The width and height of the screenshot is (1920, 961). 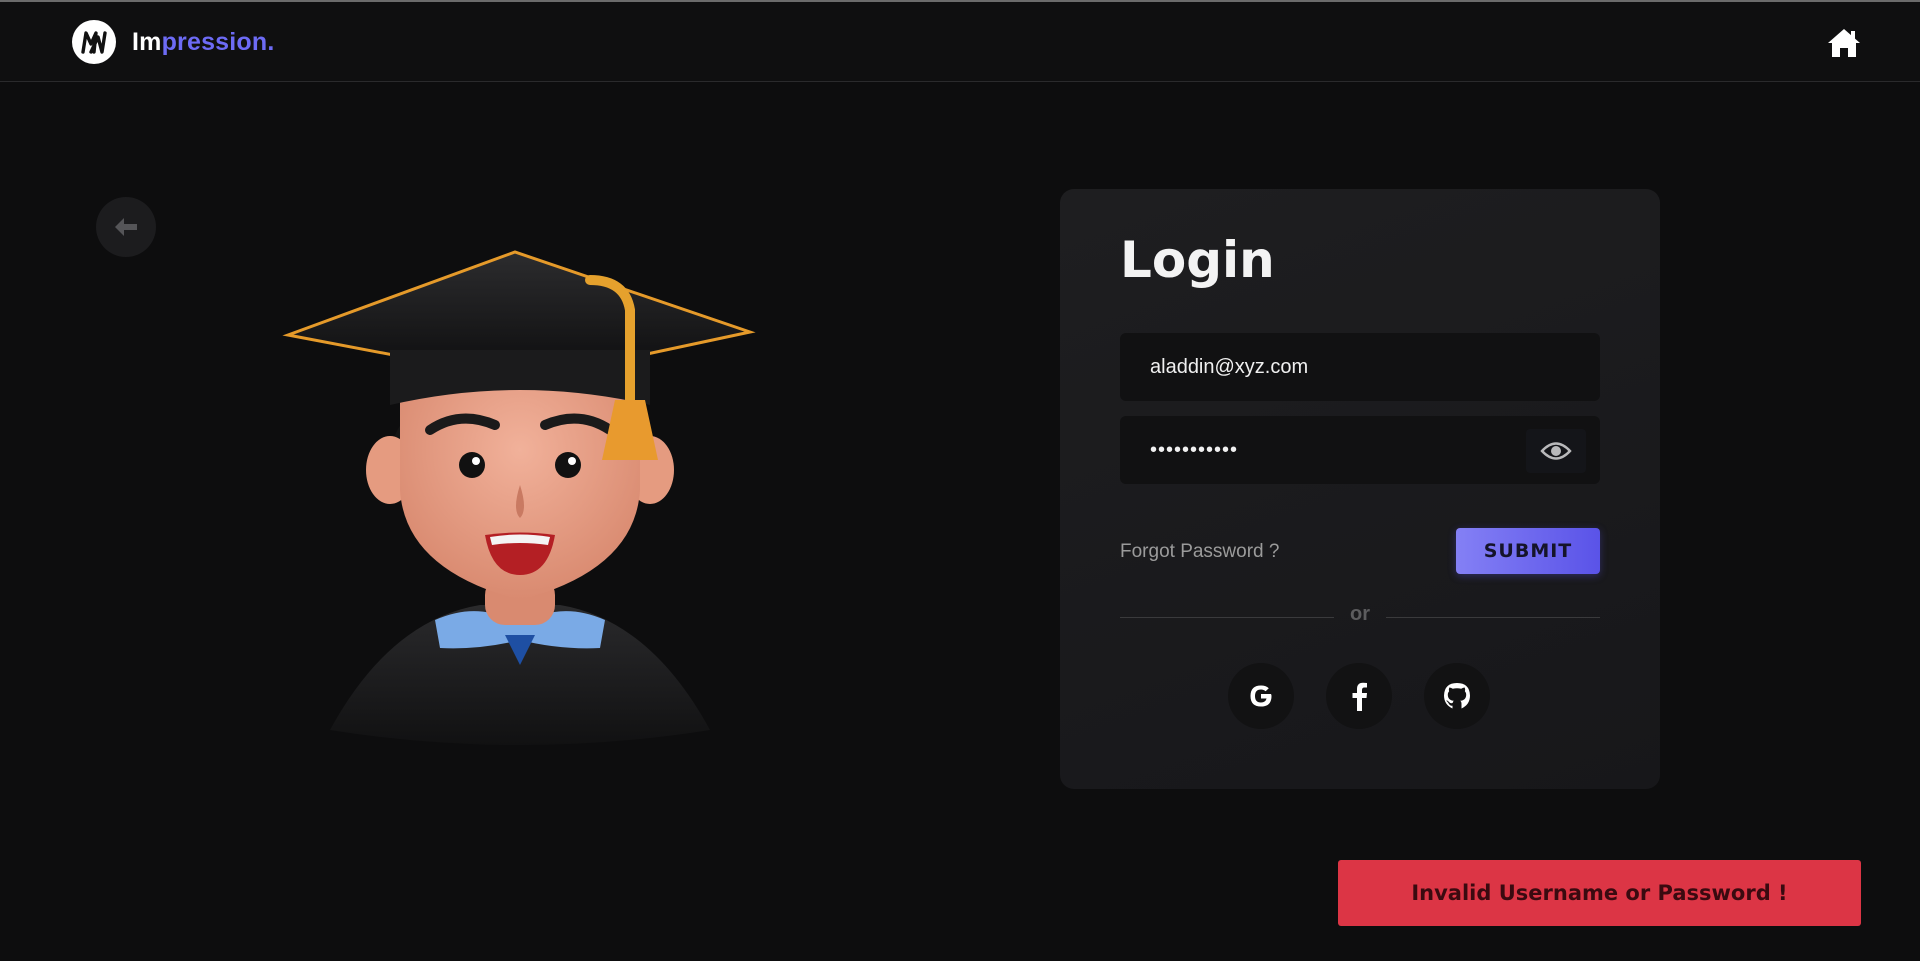 I want to click on brand-name-part1: Im, so click(x=147, y=41).